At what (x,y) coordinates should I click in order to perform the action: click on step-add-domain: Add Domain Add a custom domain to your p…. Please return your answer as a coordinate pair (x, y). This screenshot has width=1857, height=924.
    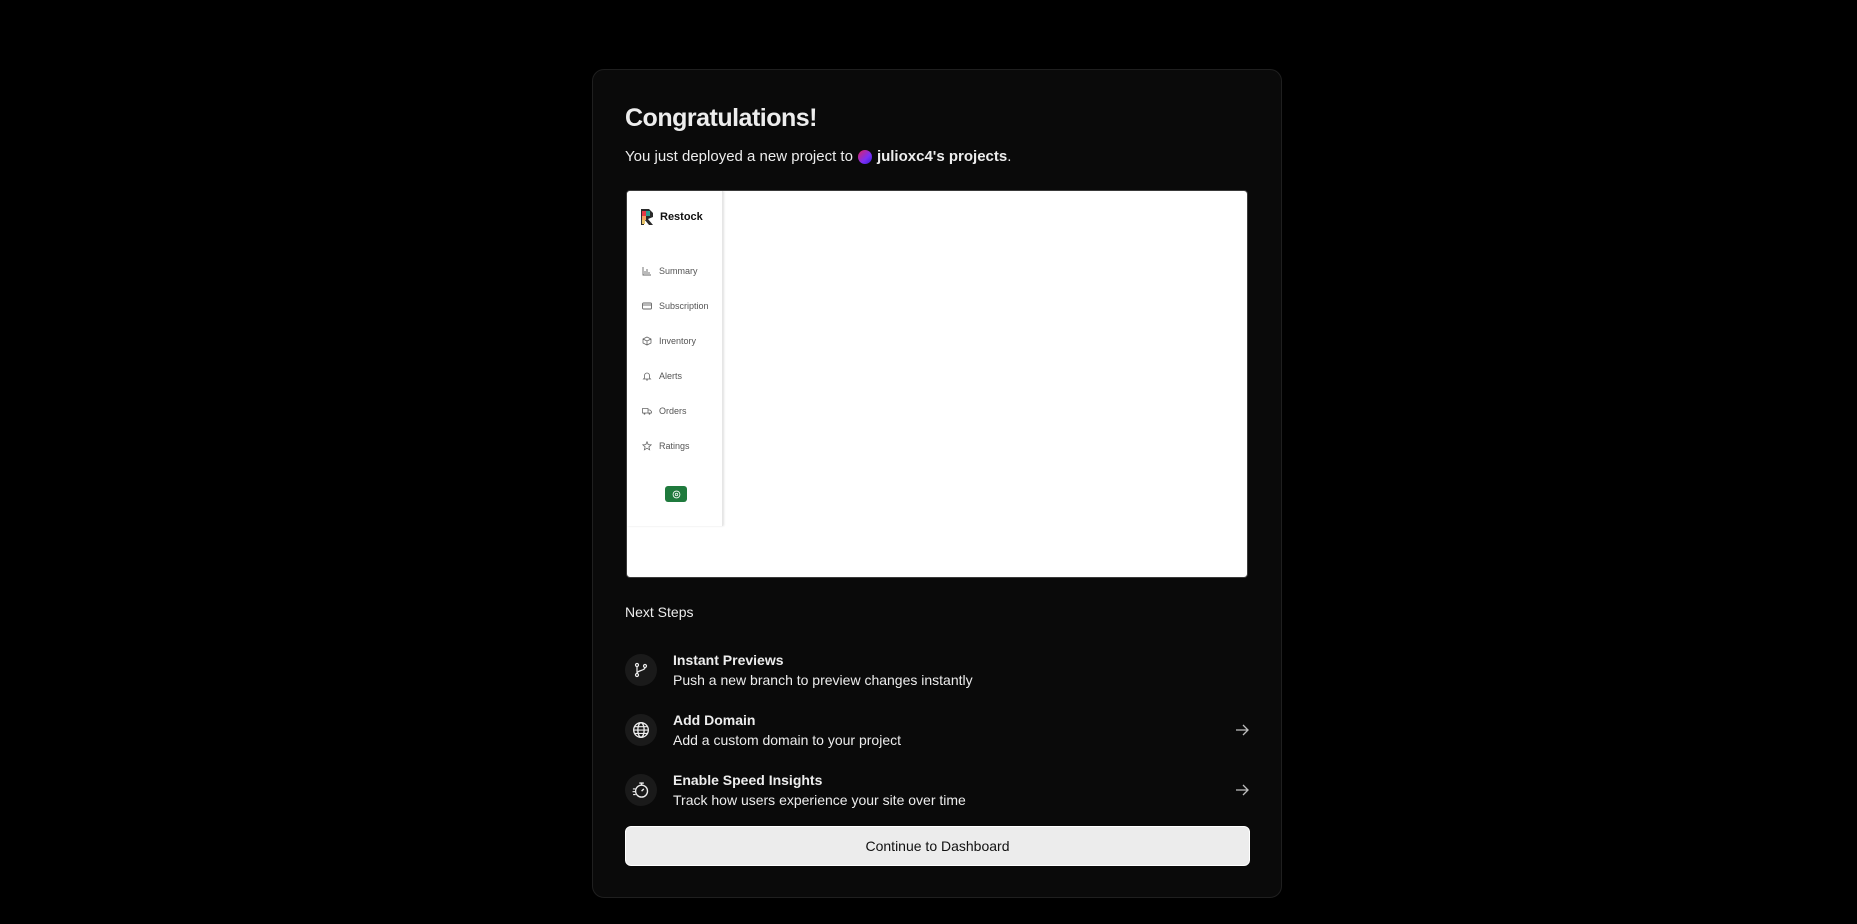
    Looking at the image, I should click on (937, 730).